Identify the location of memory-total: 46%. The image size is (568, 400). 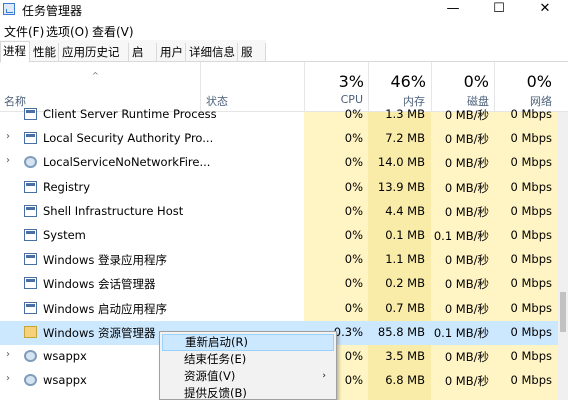
(397, 81).